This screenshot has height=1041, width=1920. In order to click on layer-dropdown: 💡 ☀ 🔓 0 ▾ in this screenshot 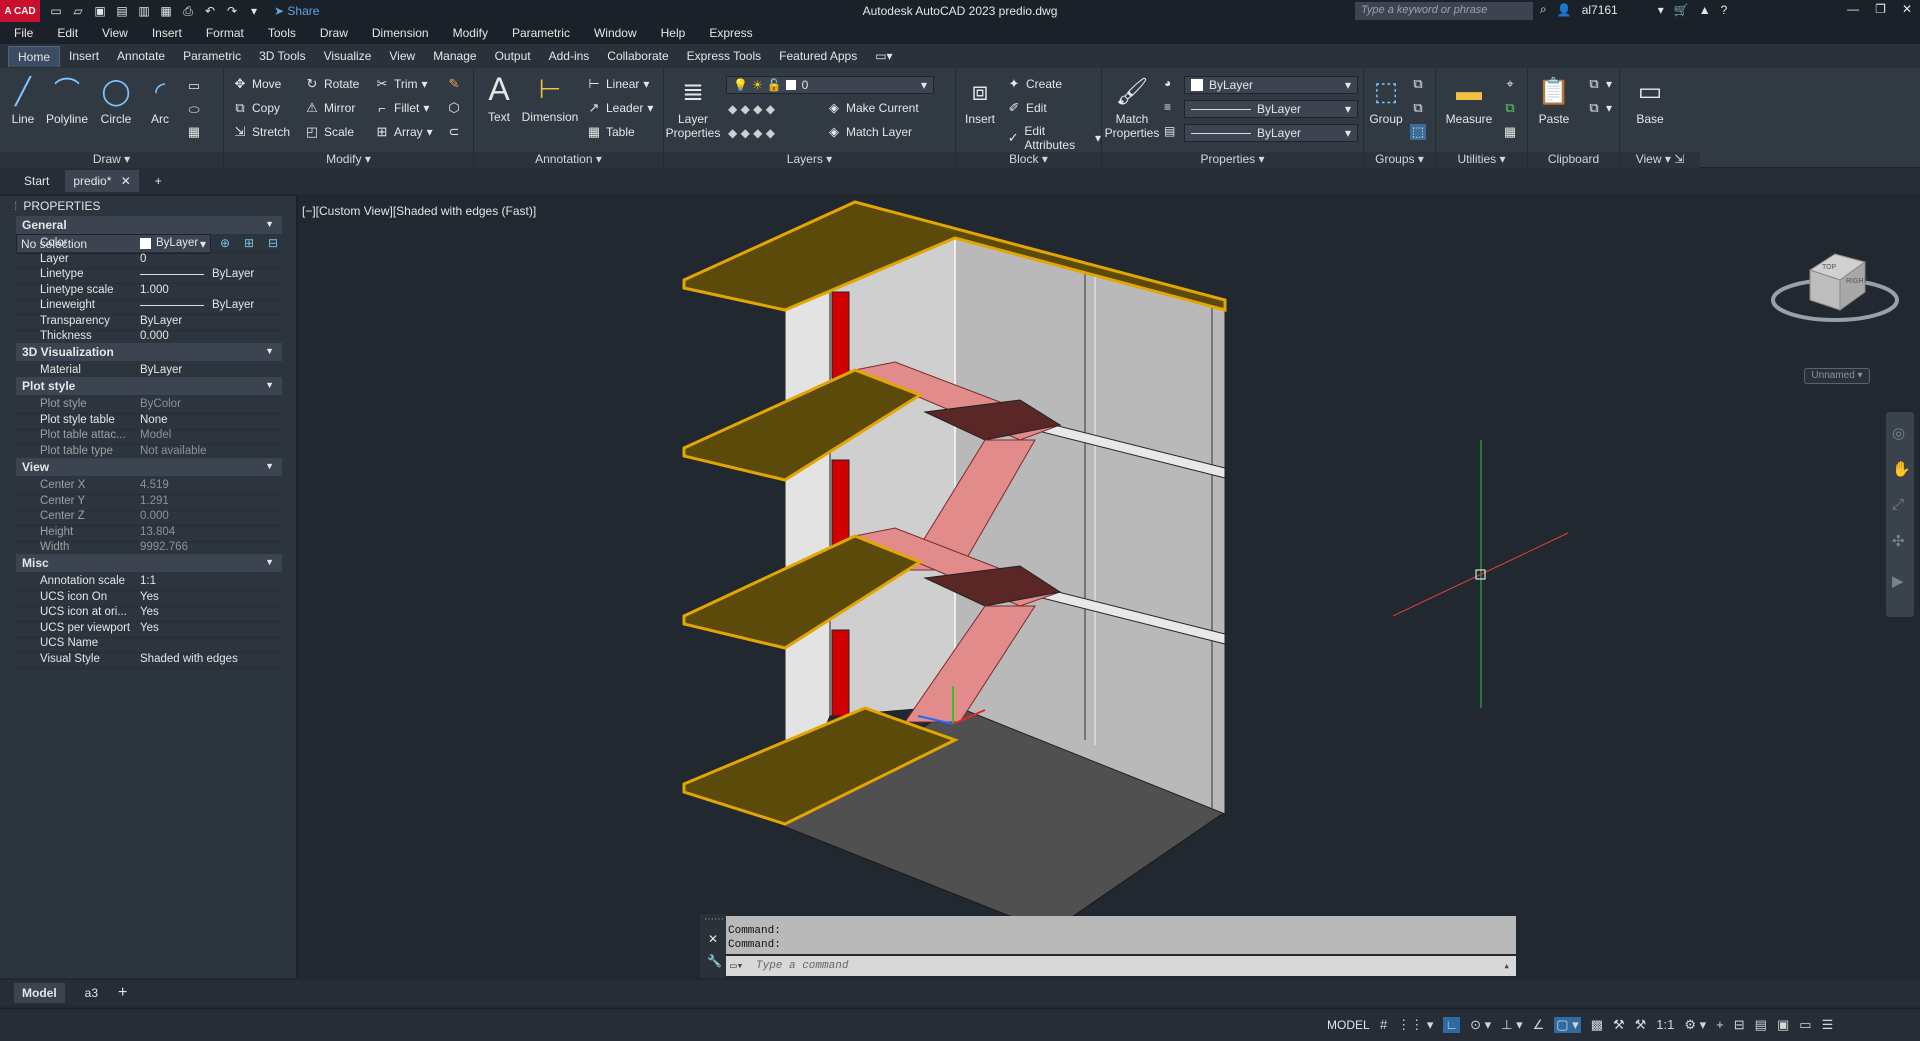, I will do `click(830, 85)`.